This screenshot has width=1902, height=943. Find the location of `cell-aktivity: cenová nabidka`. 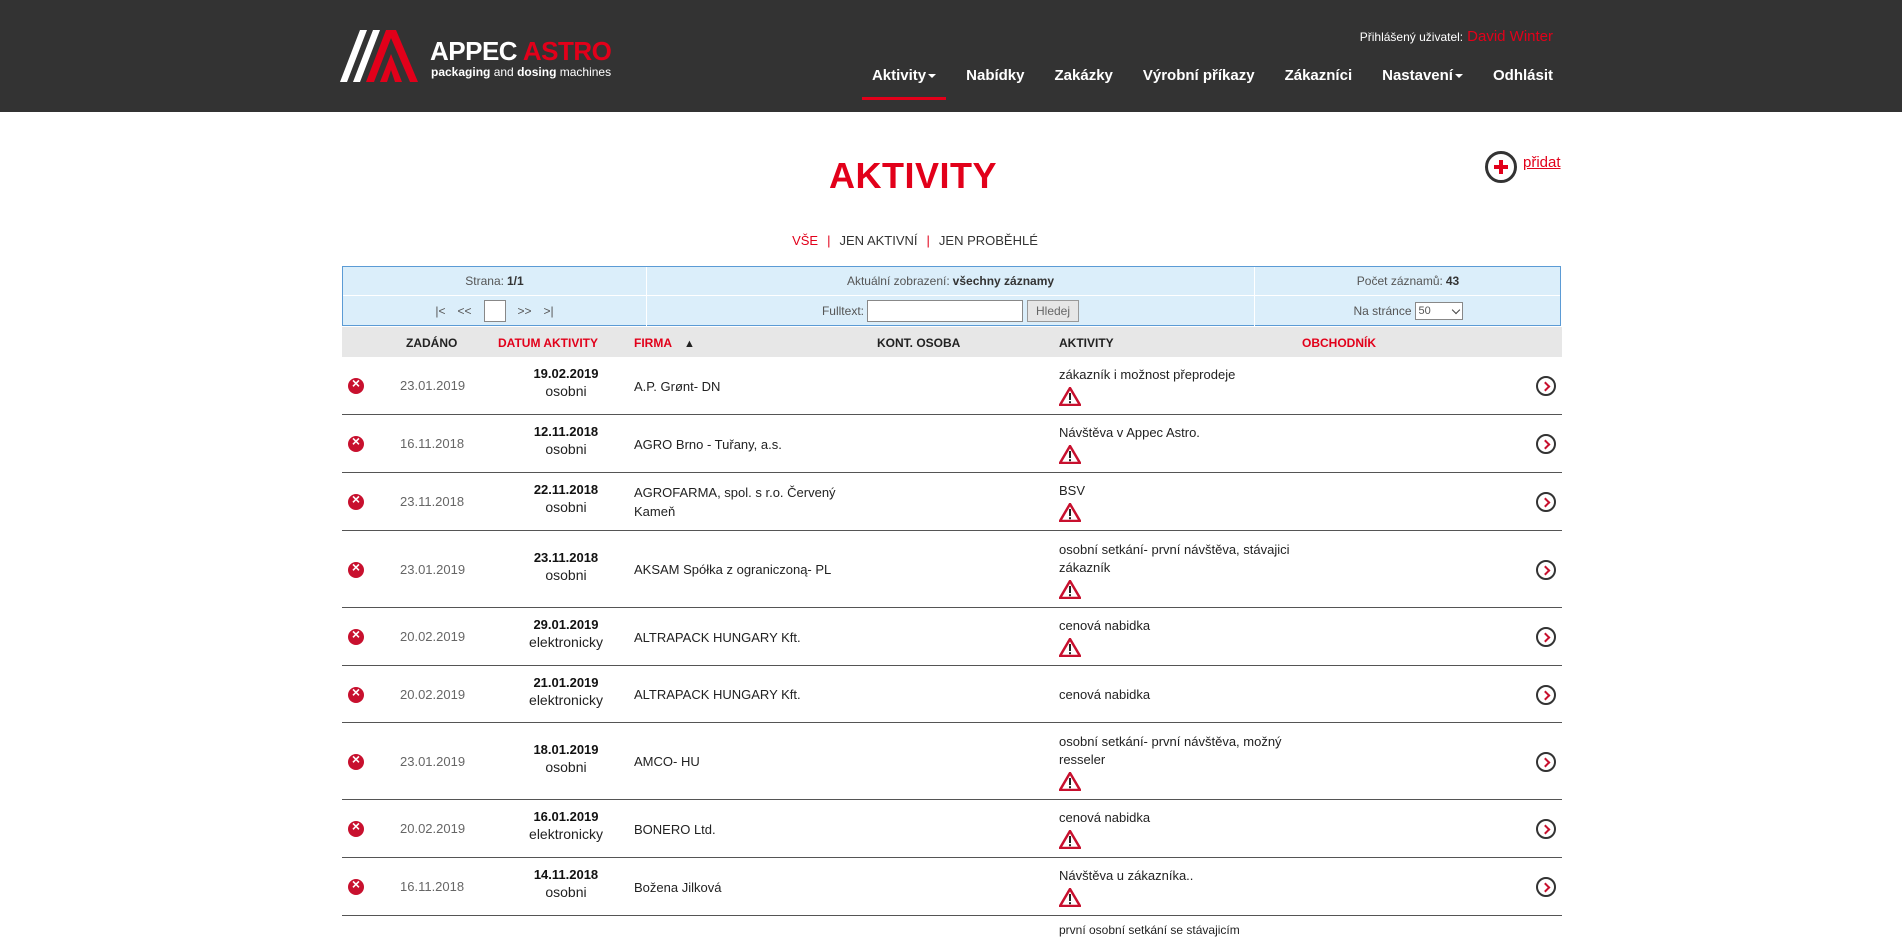

cell-aktivity: cenová nabidka is located at coordinates (1104, 639).